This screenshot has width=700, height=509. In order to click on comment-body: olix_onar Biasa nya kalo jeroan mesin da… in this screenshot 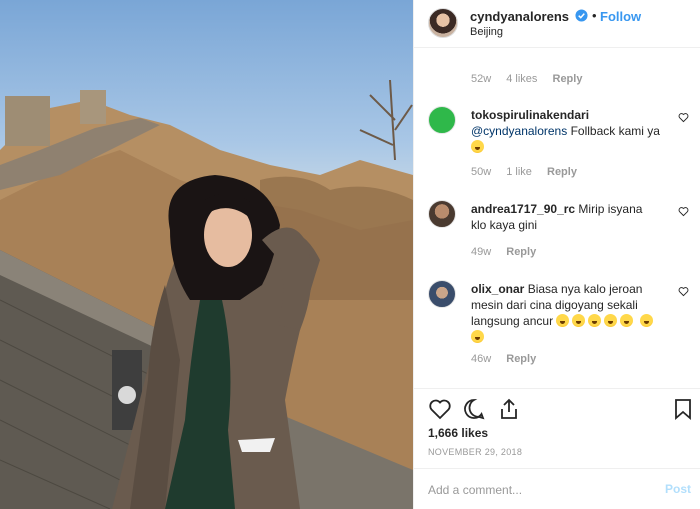, I will do `click(566, 313)`.